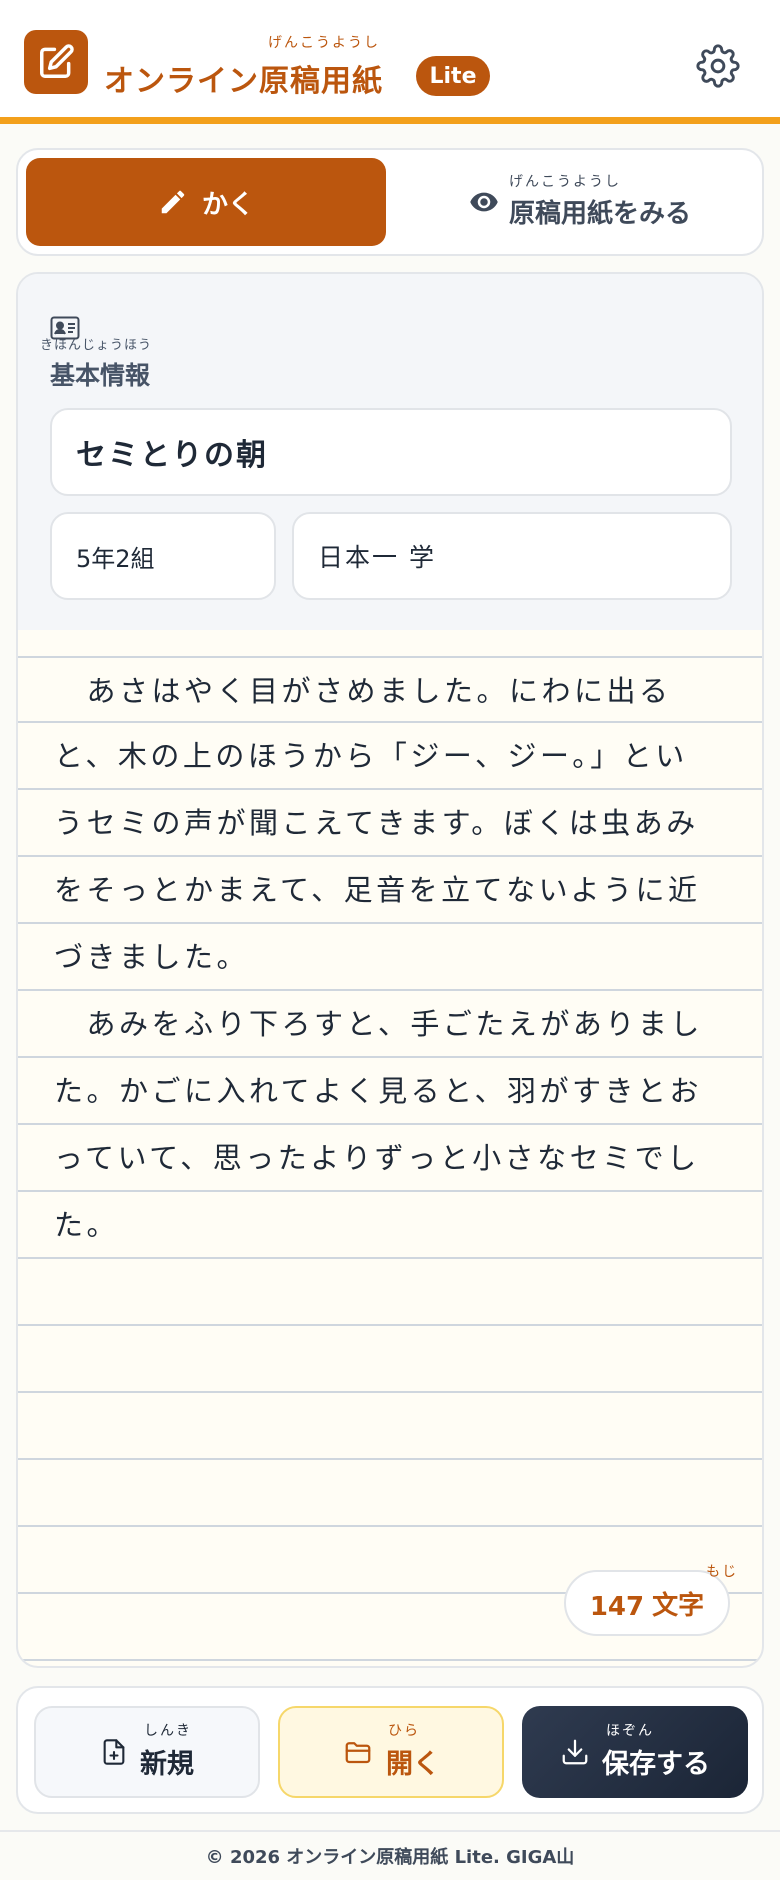  Describe the element at coordinates (599, 213) in the screenshot. I see `tab-view-label: 原稿用紙をみる` at that location.